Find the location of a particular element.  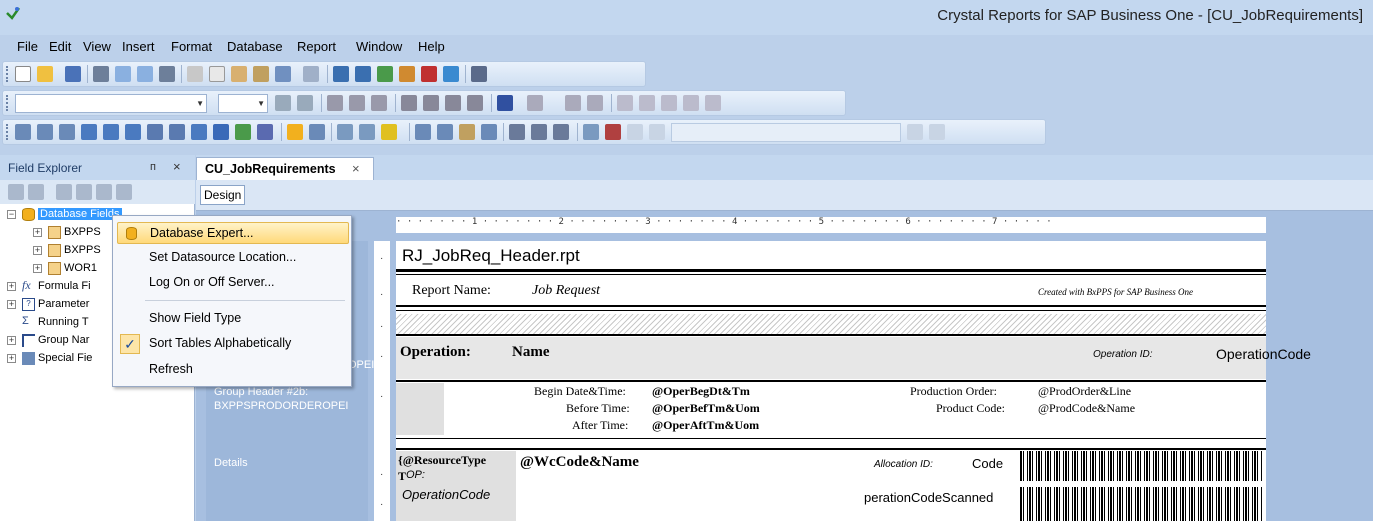

first-page-icon is located at coordinates (635, 132).